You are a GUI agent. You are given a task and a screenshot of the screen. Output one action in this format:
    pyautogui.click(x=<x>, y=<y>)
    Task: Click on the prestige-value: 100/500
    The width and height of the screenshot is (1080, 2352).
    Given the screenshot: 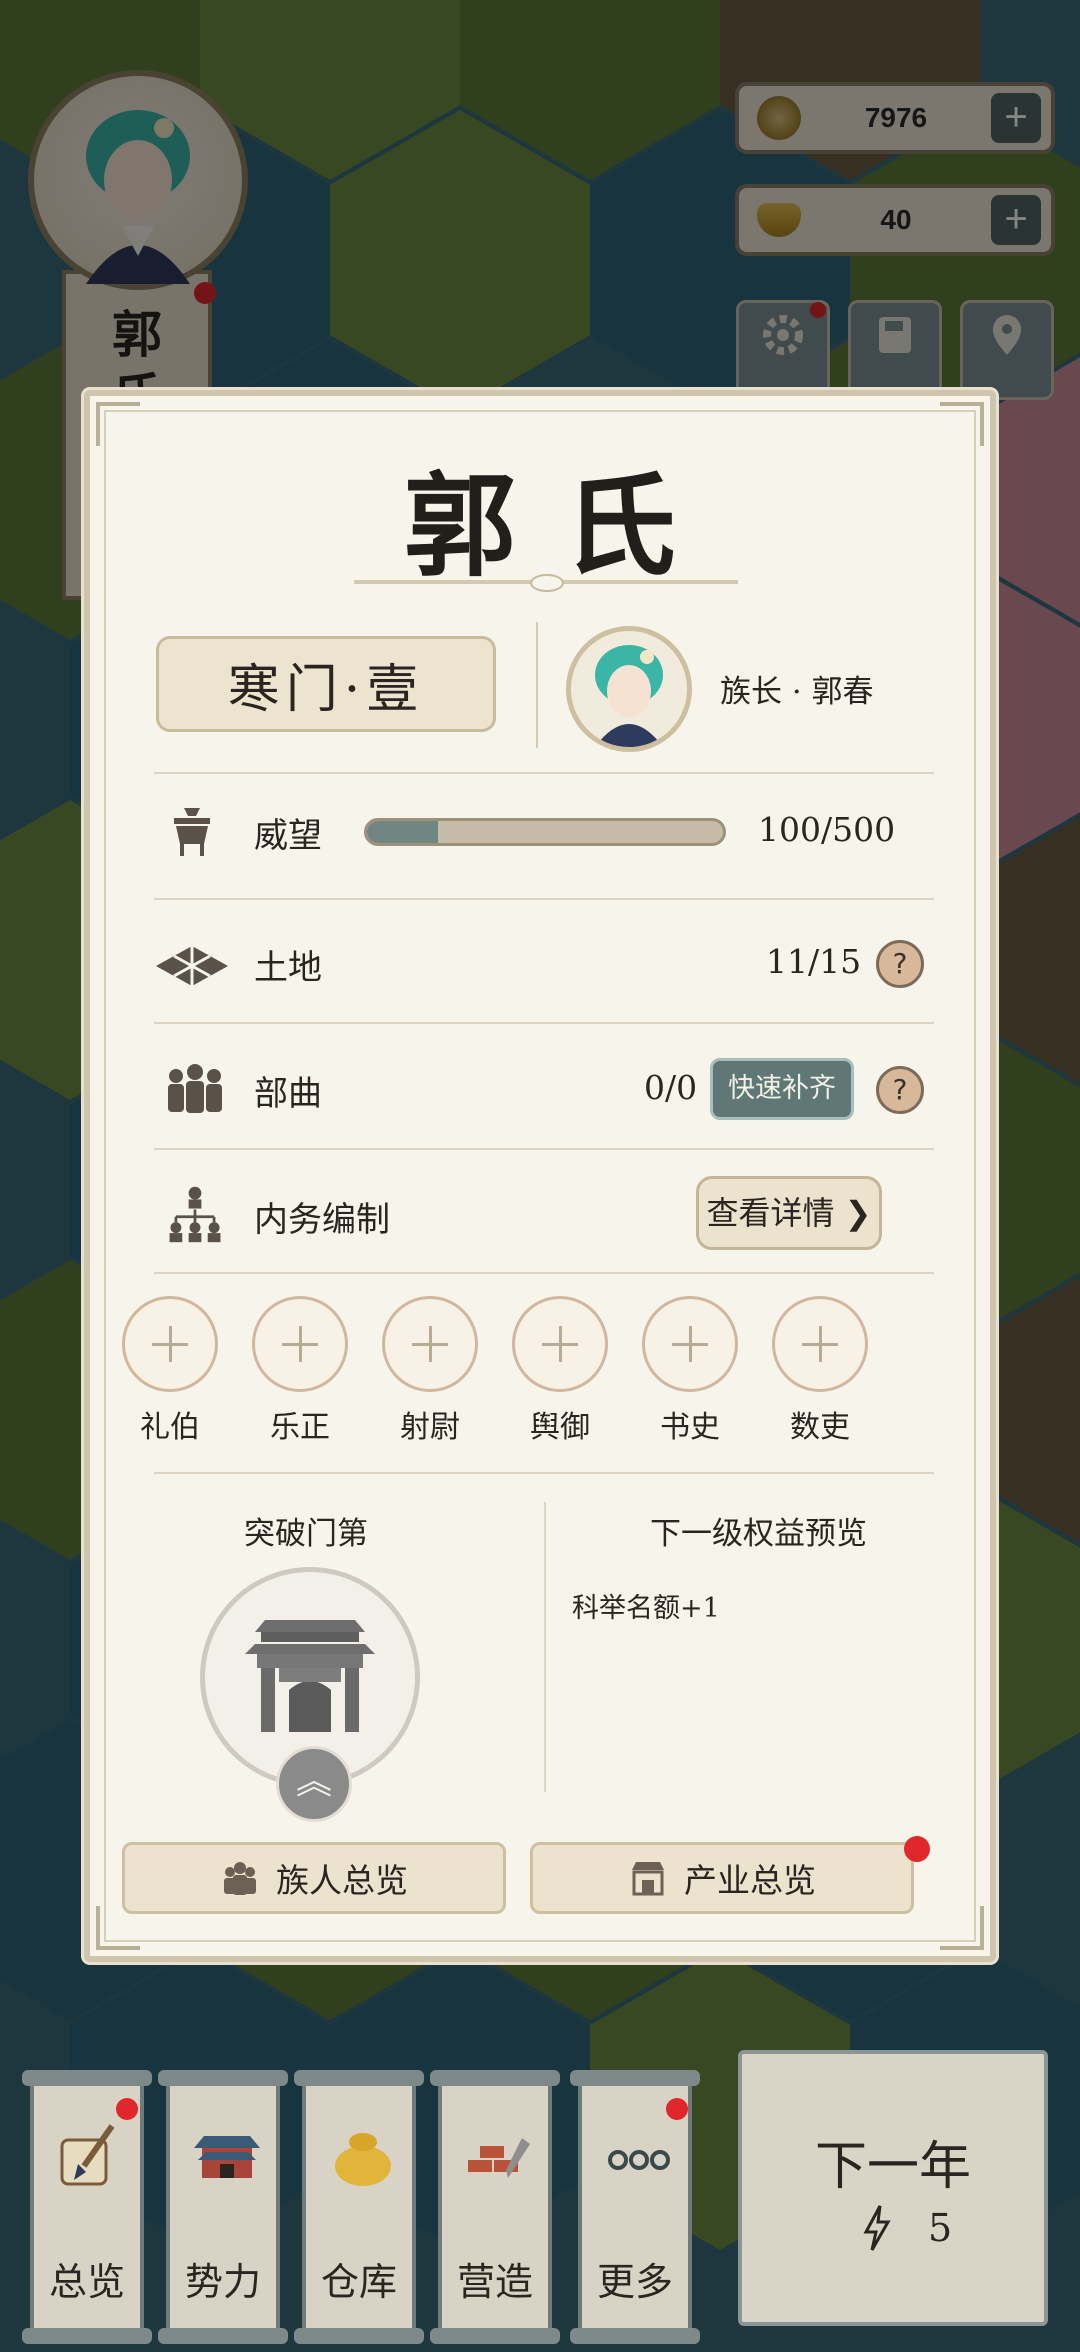 What is the action you would take?
    pyautogui.click(x=827, y=829)
    